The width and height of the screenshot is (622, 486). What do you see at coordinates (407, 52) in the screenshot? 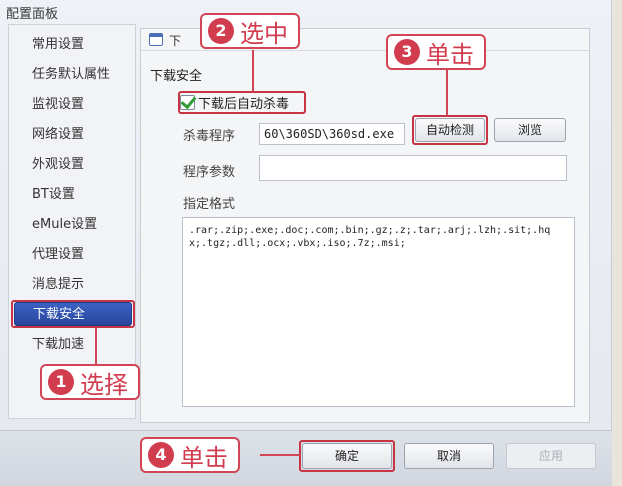
I see `callout-number: 3` at bounding box center [407, 52].